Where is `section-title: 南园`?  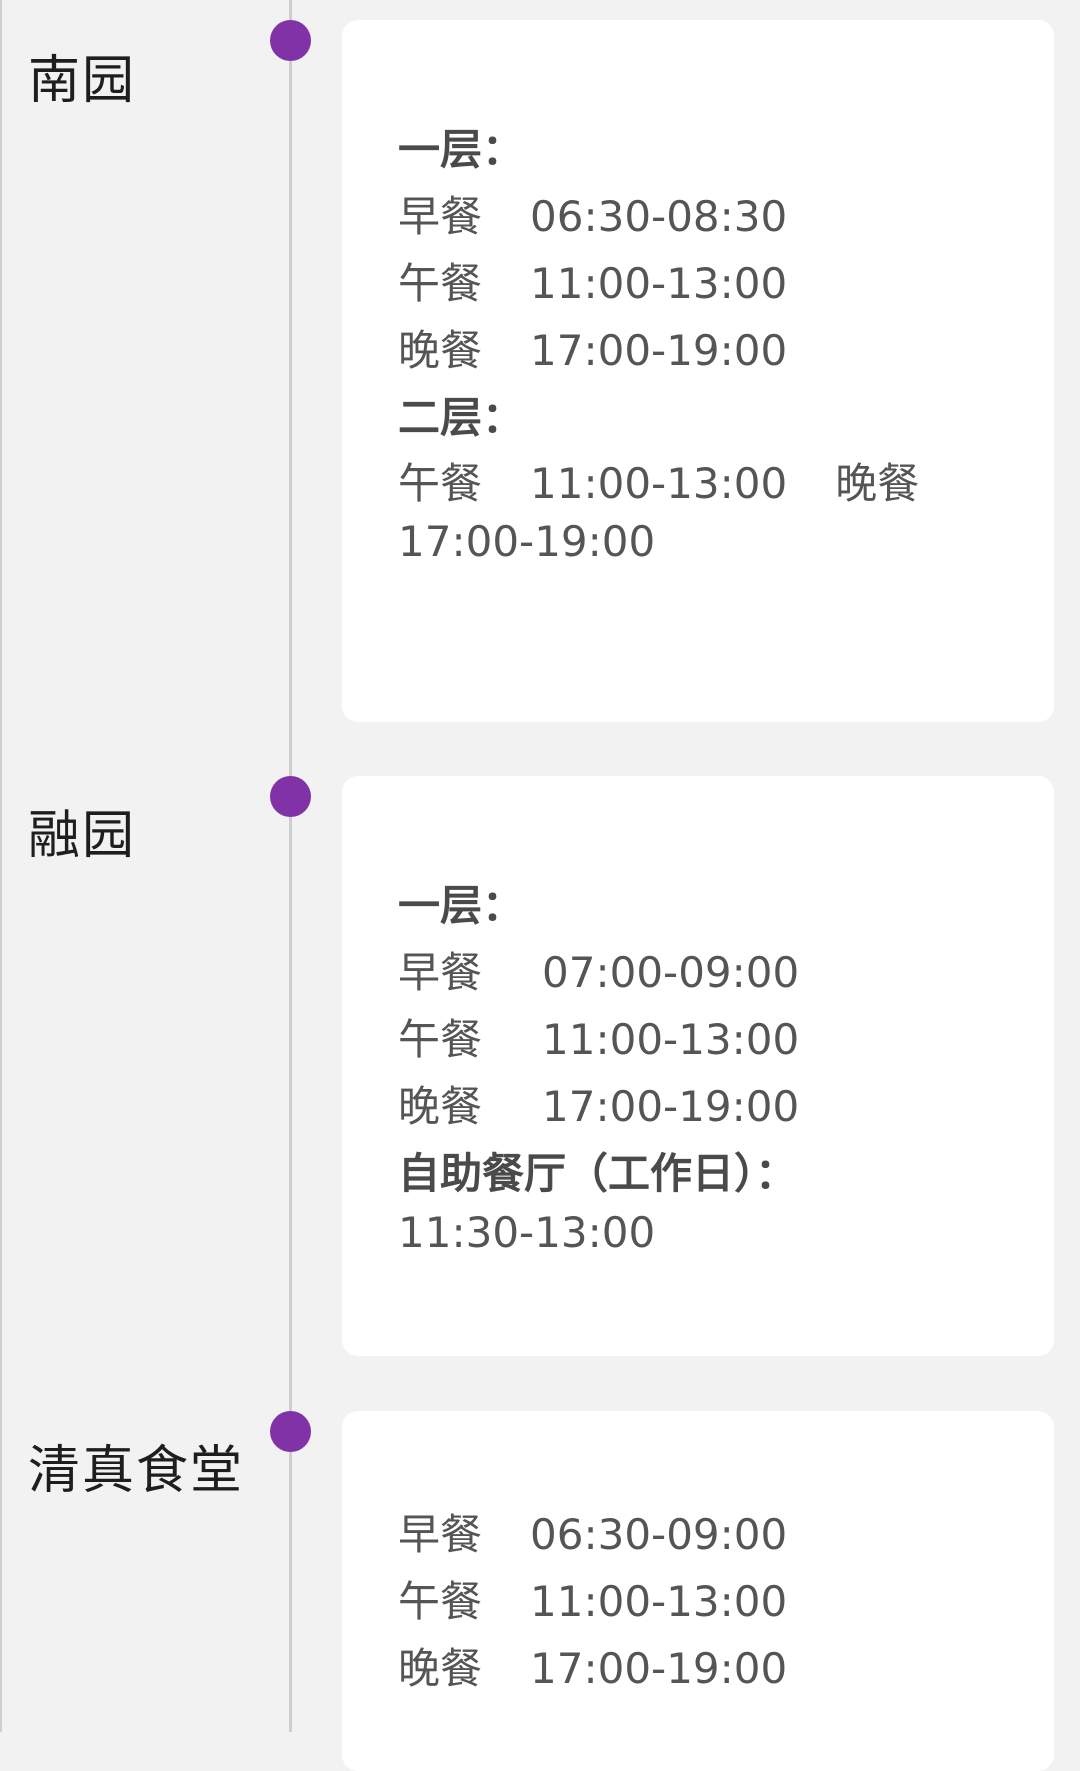
section-title: 南园 is located at coordinates (82, 81).